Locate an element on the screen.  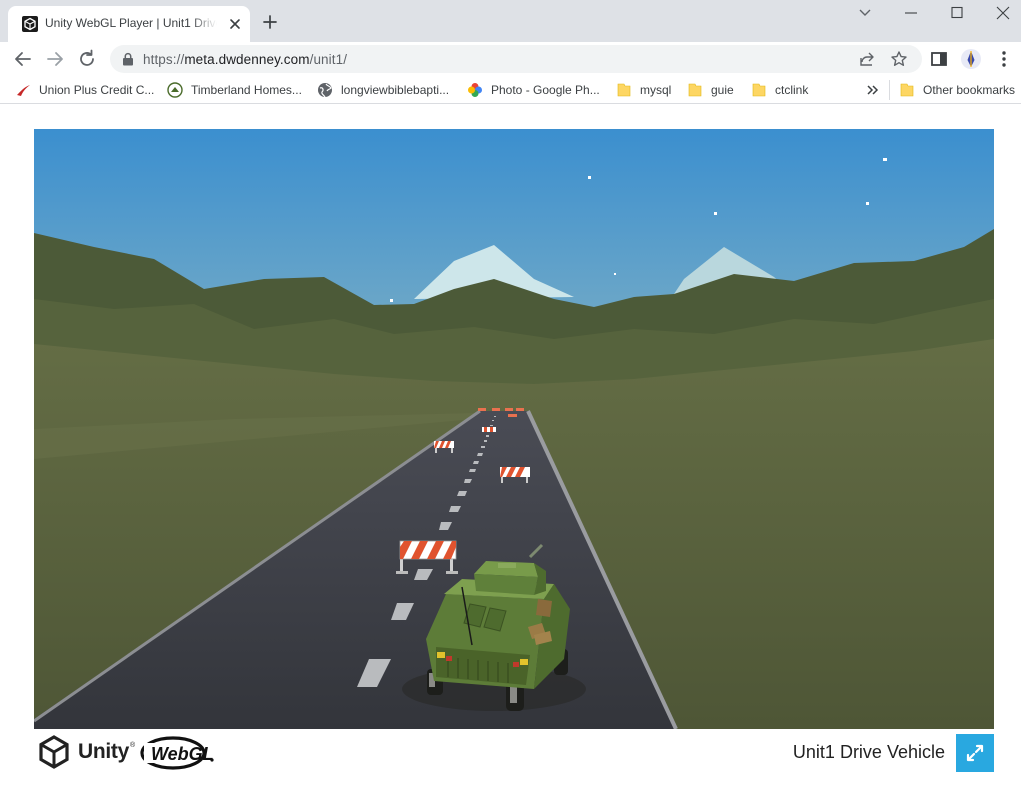
profile-avatar-icon is located at coordinates (971, 59).